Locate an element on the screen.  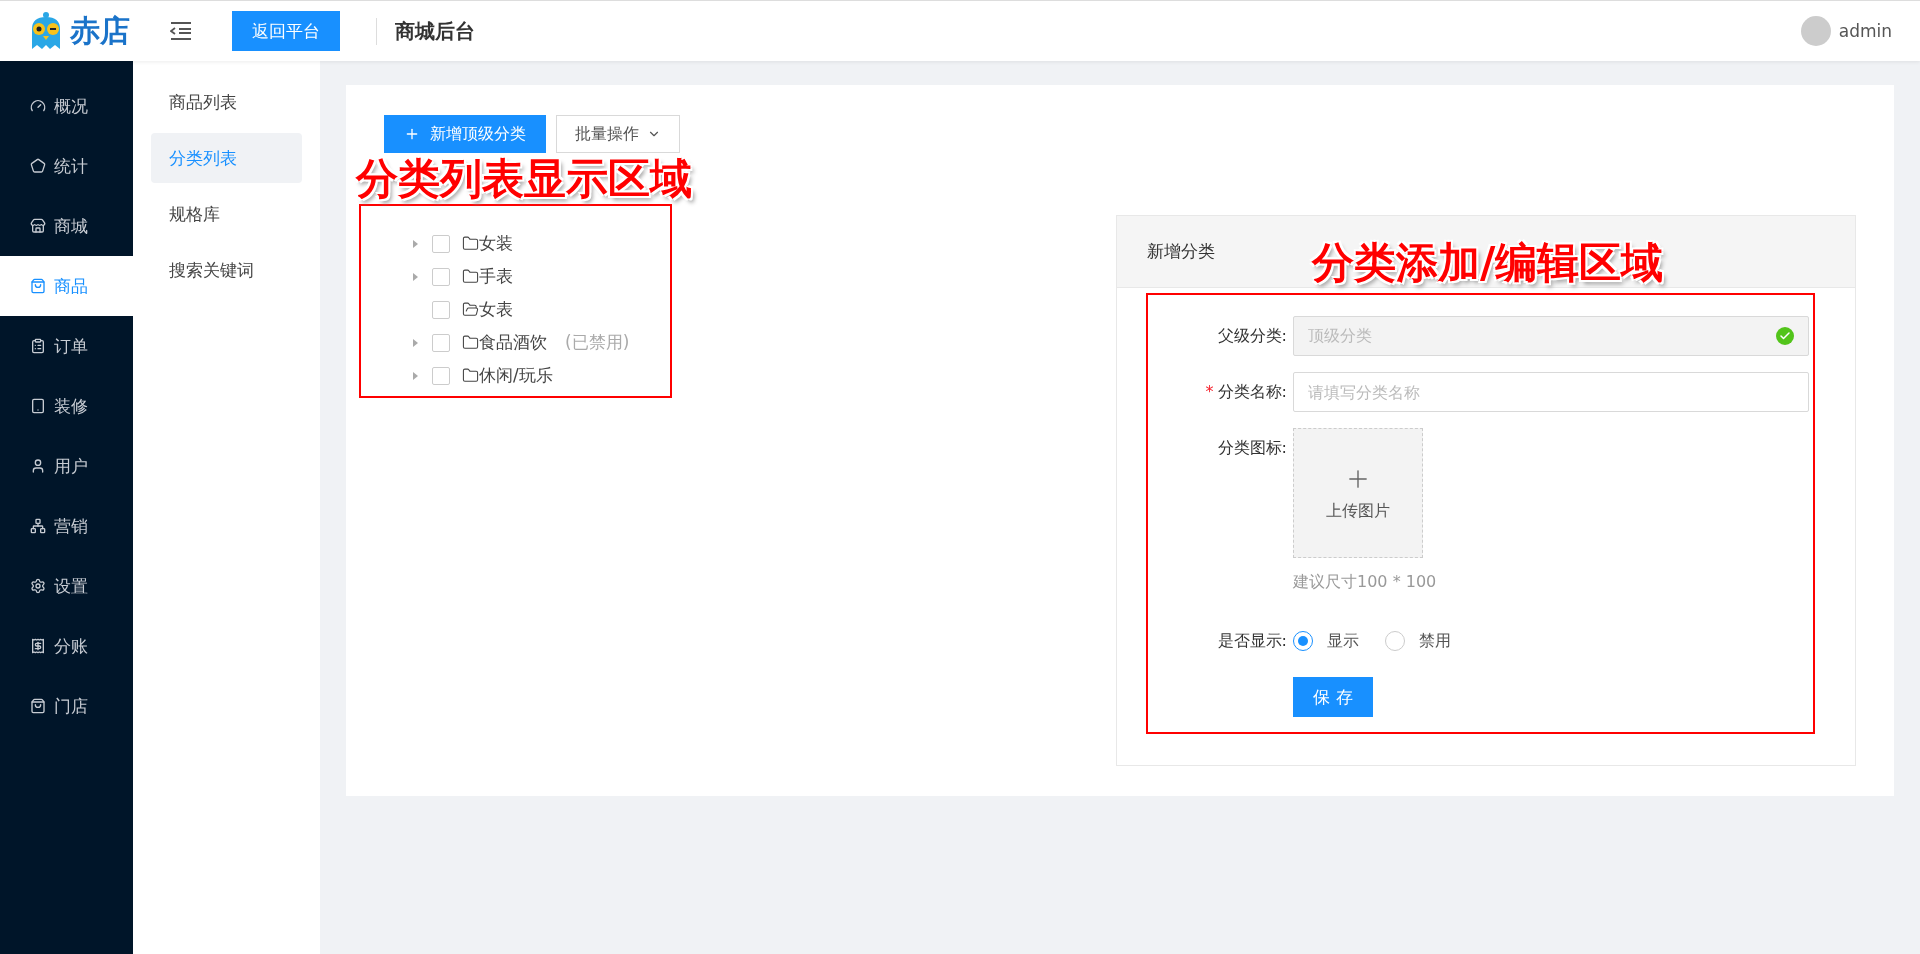
category-name: 食品酒饮 is located at coordinates (513, 342).